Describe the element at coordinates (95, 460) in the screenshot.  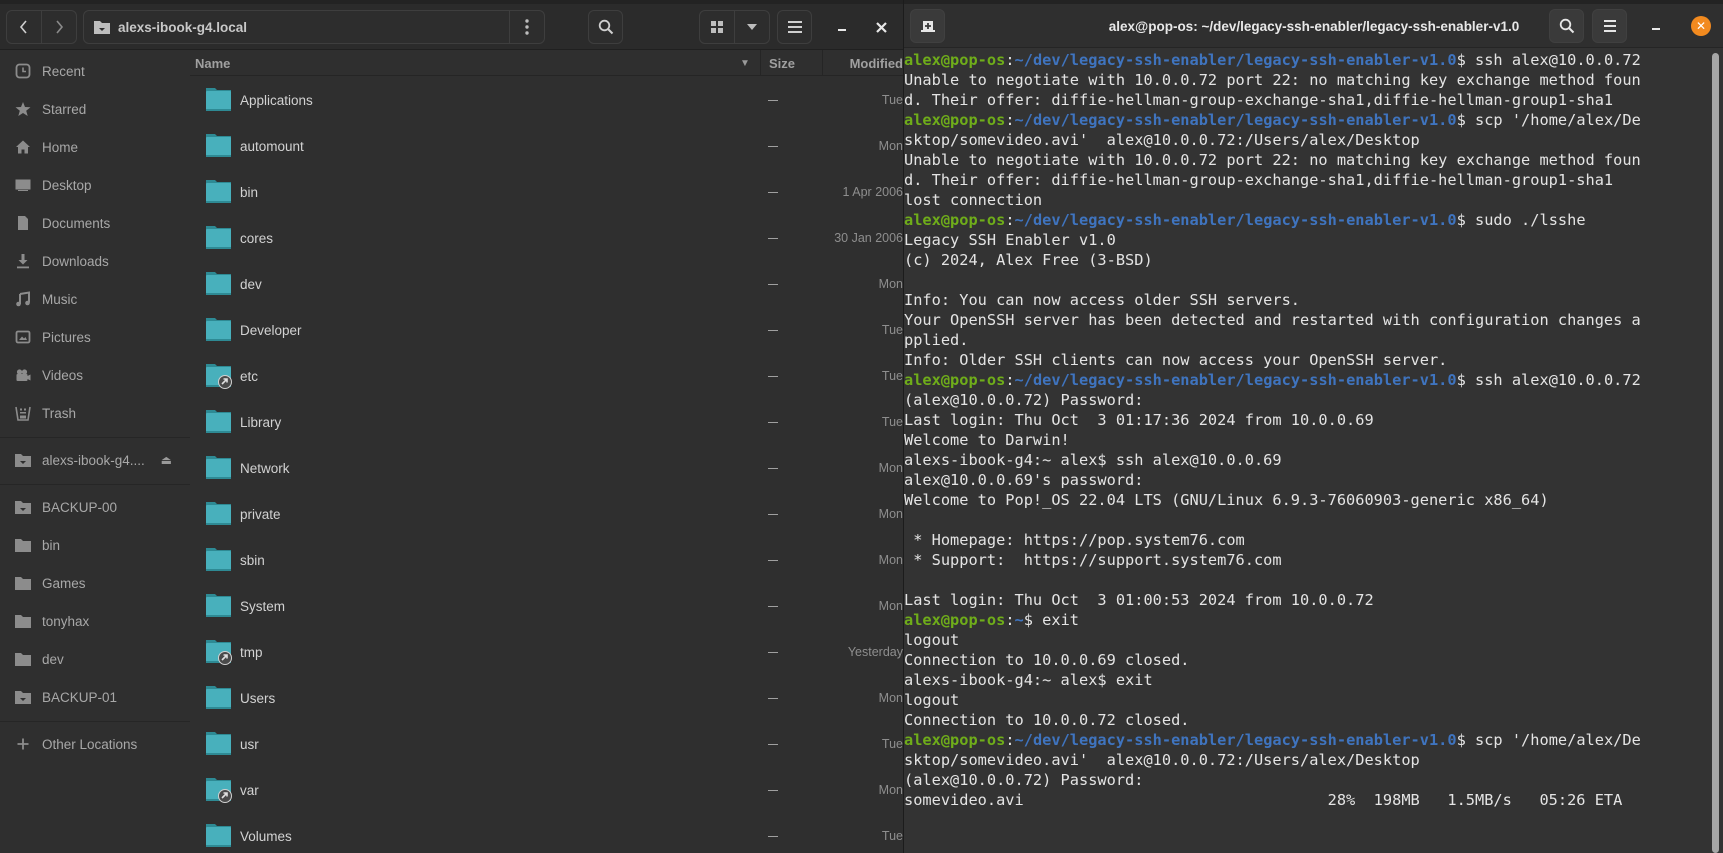
I see `sidebar-item-alexs-ibook-g4: alexs-ibook-g4.... ⏏` at that location.